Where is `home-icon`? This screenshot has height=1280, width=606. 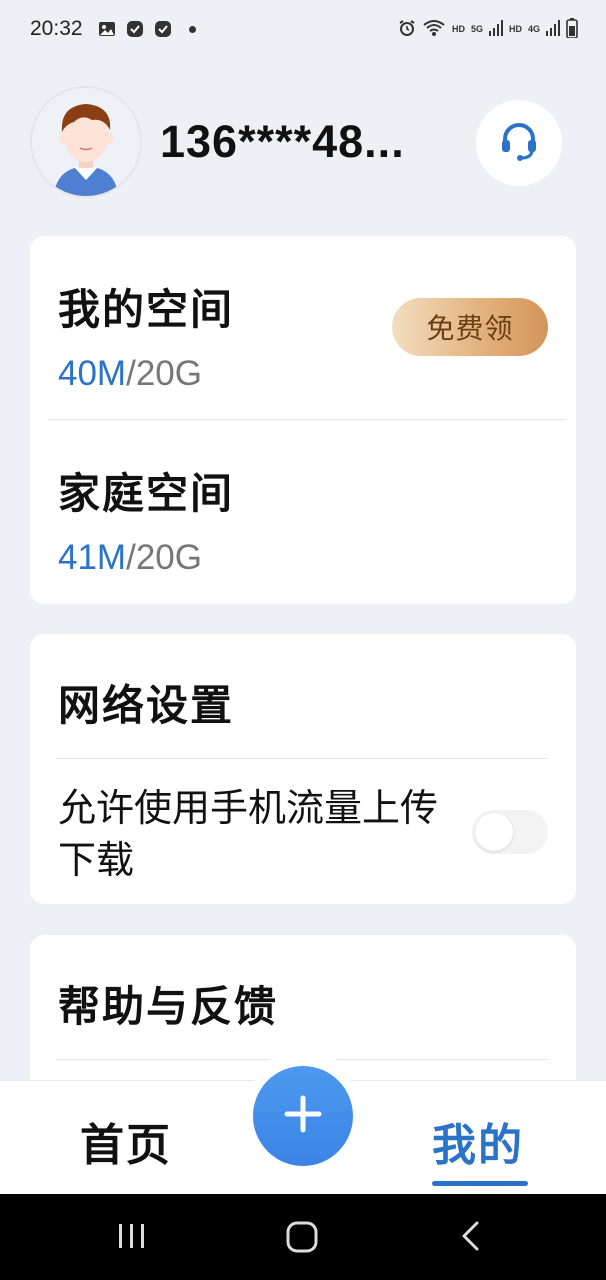 home-icon is located at coordinates (302, 1239).